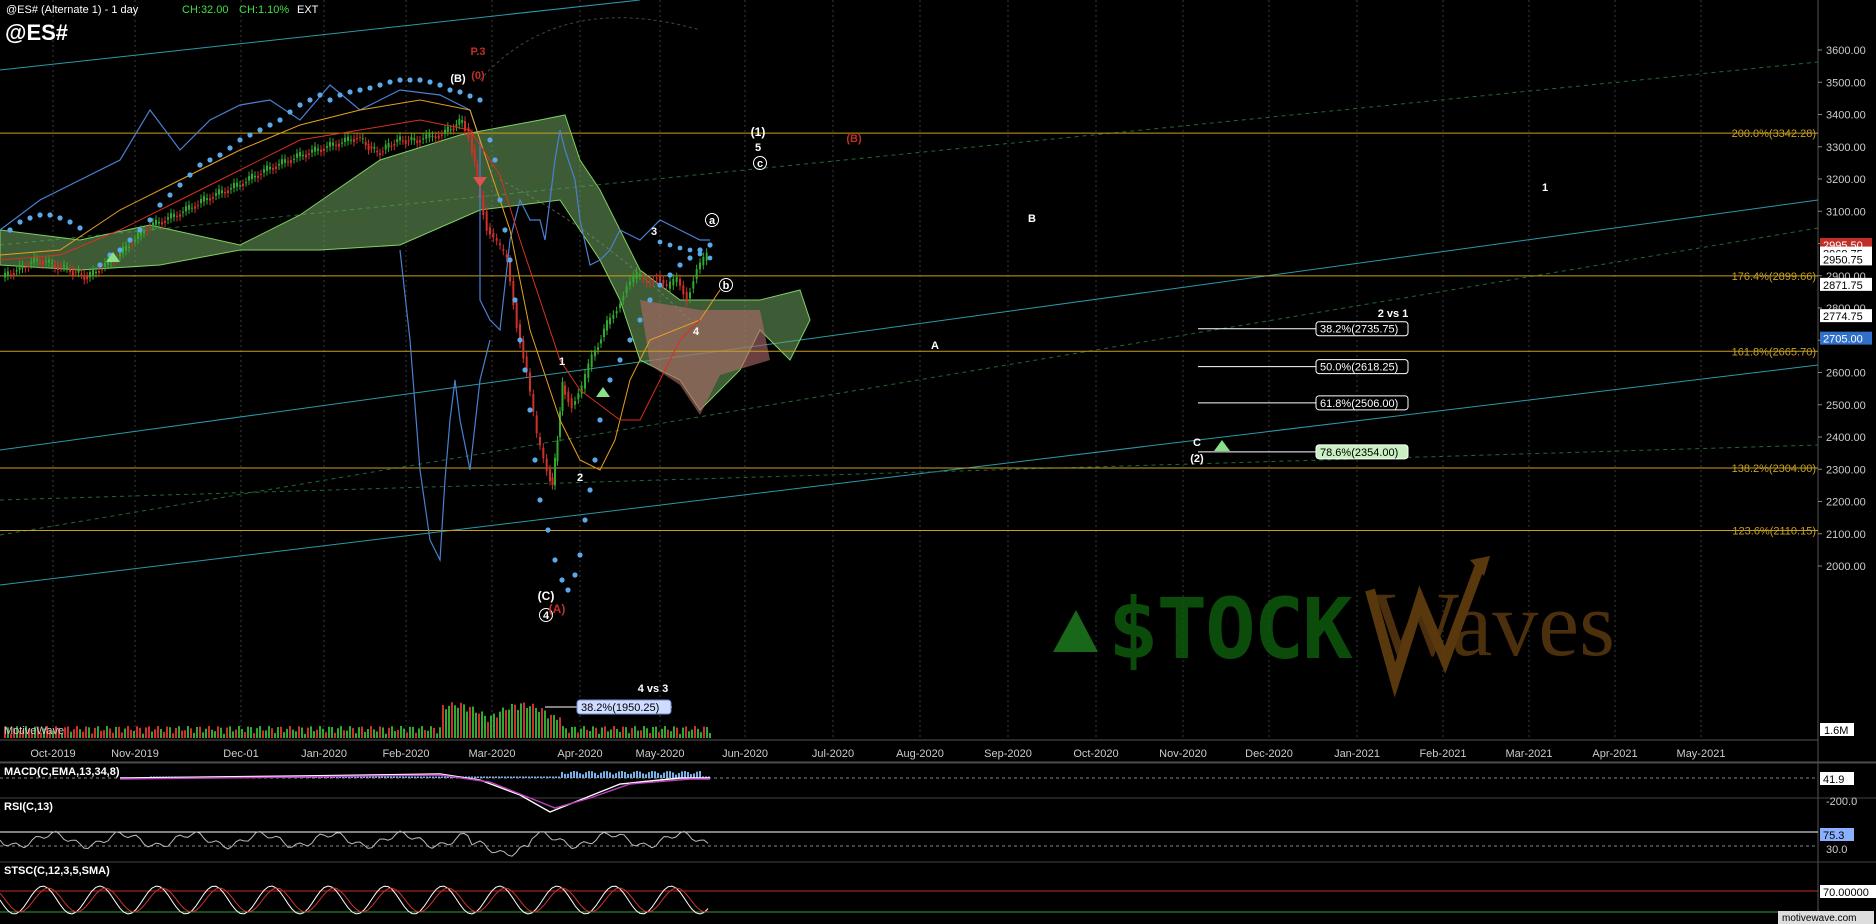 The width and height of the screenshot is (1876, 924). Describe the element at coordinates (1359, 453) in the screenshot. I see `retrace-label: 78.6%(2354.00)` at that location.